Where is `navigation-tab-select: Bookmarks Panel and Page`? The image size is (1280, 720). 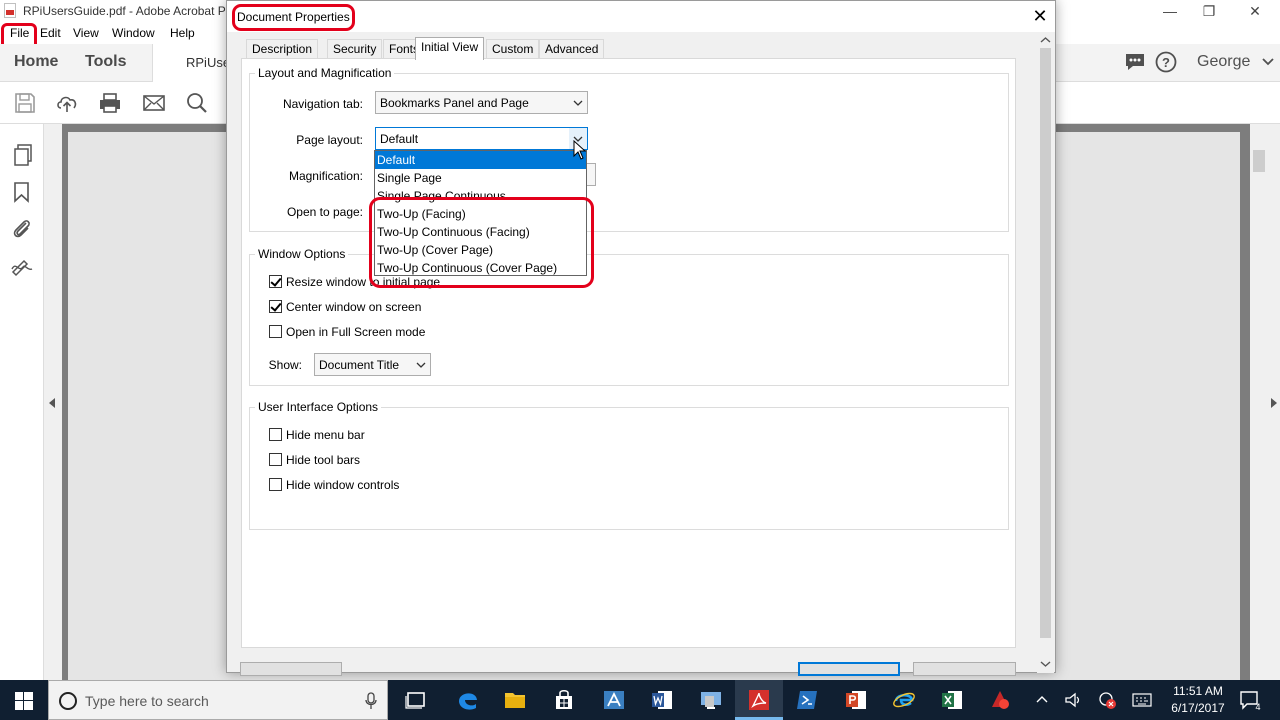
navigation-tab-select: Bookmarks Panel and Page is located at coordinates (481, 102).